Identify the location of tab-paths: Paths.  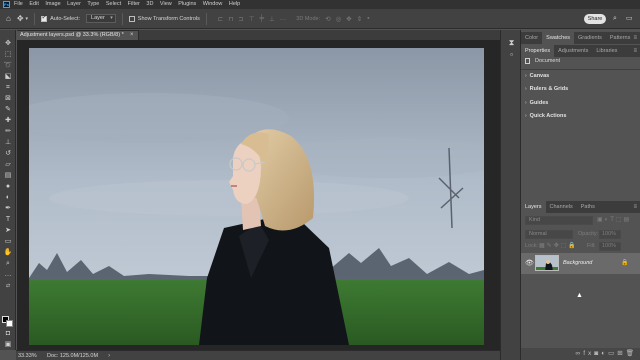
(588, 207).